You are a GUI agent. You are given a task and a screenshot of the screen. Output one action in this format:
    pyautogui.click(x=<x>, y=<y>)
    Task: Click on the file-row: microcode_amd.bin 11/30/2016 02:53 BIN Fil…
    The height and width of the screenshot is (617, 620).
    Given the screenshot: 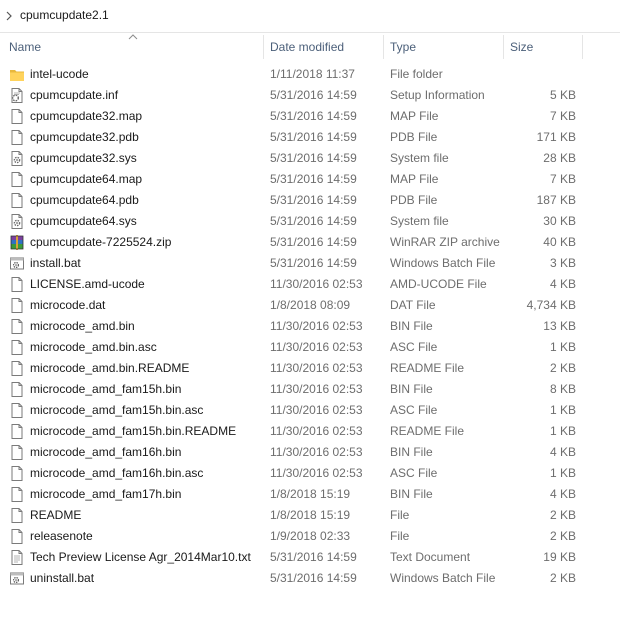 What is the action you would take?
    pyautogui.click(x=300, y=326)
    